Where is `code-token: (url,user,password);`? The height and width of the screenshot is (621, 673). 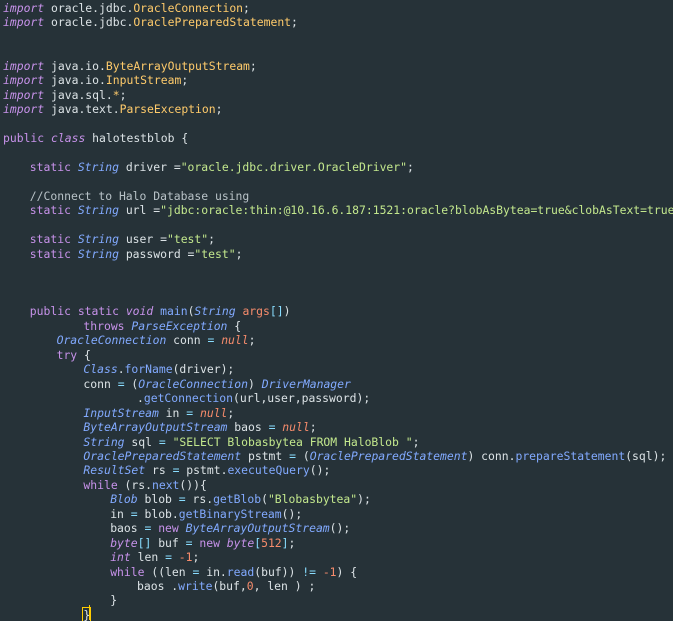 code-token: (url,user,password); is located at coordinates (302, 398).